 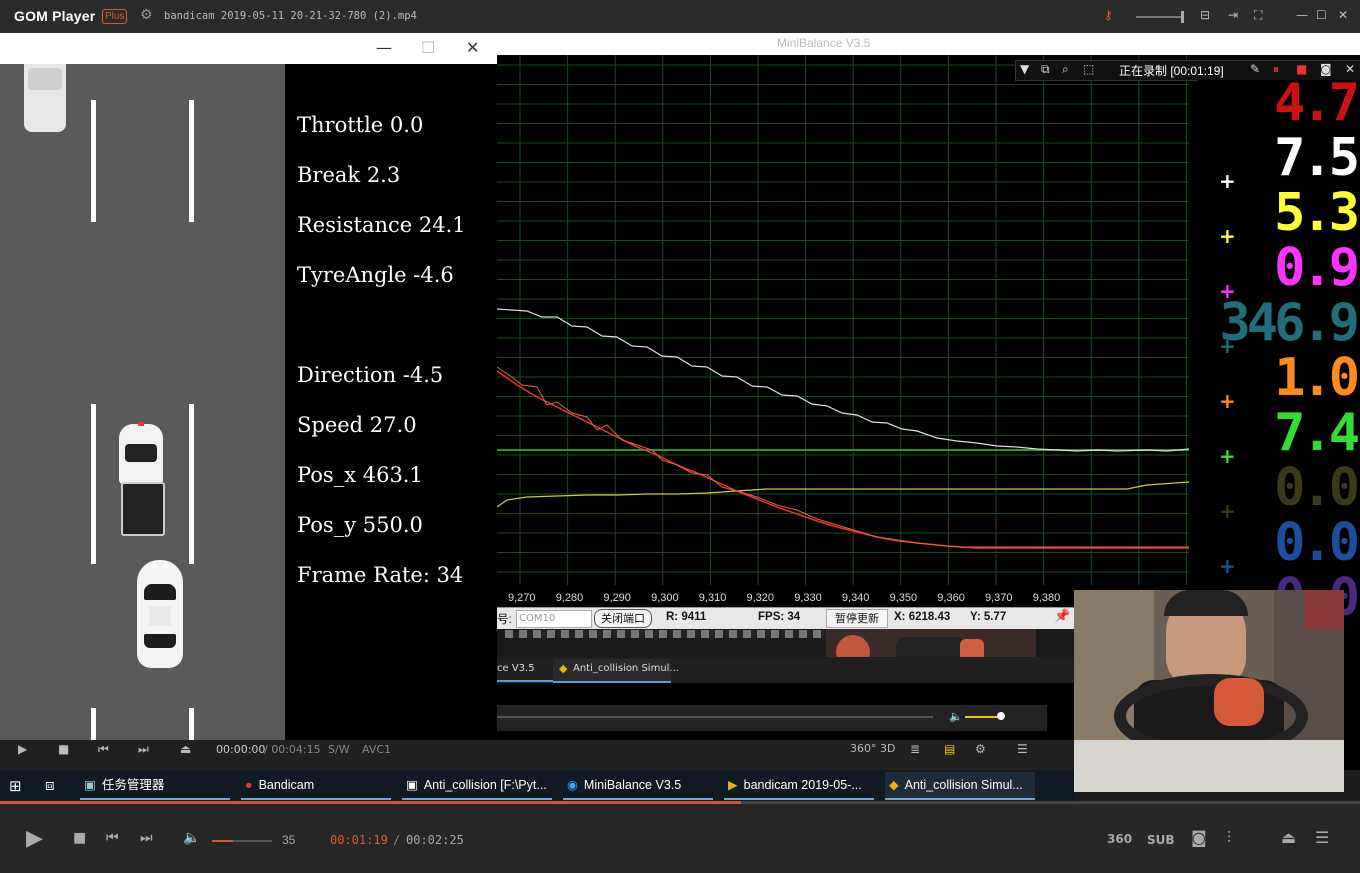 I want to click on play-icon: ▶, so click(x=34, y=838).